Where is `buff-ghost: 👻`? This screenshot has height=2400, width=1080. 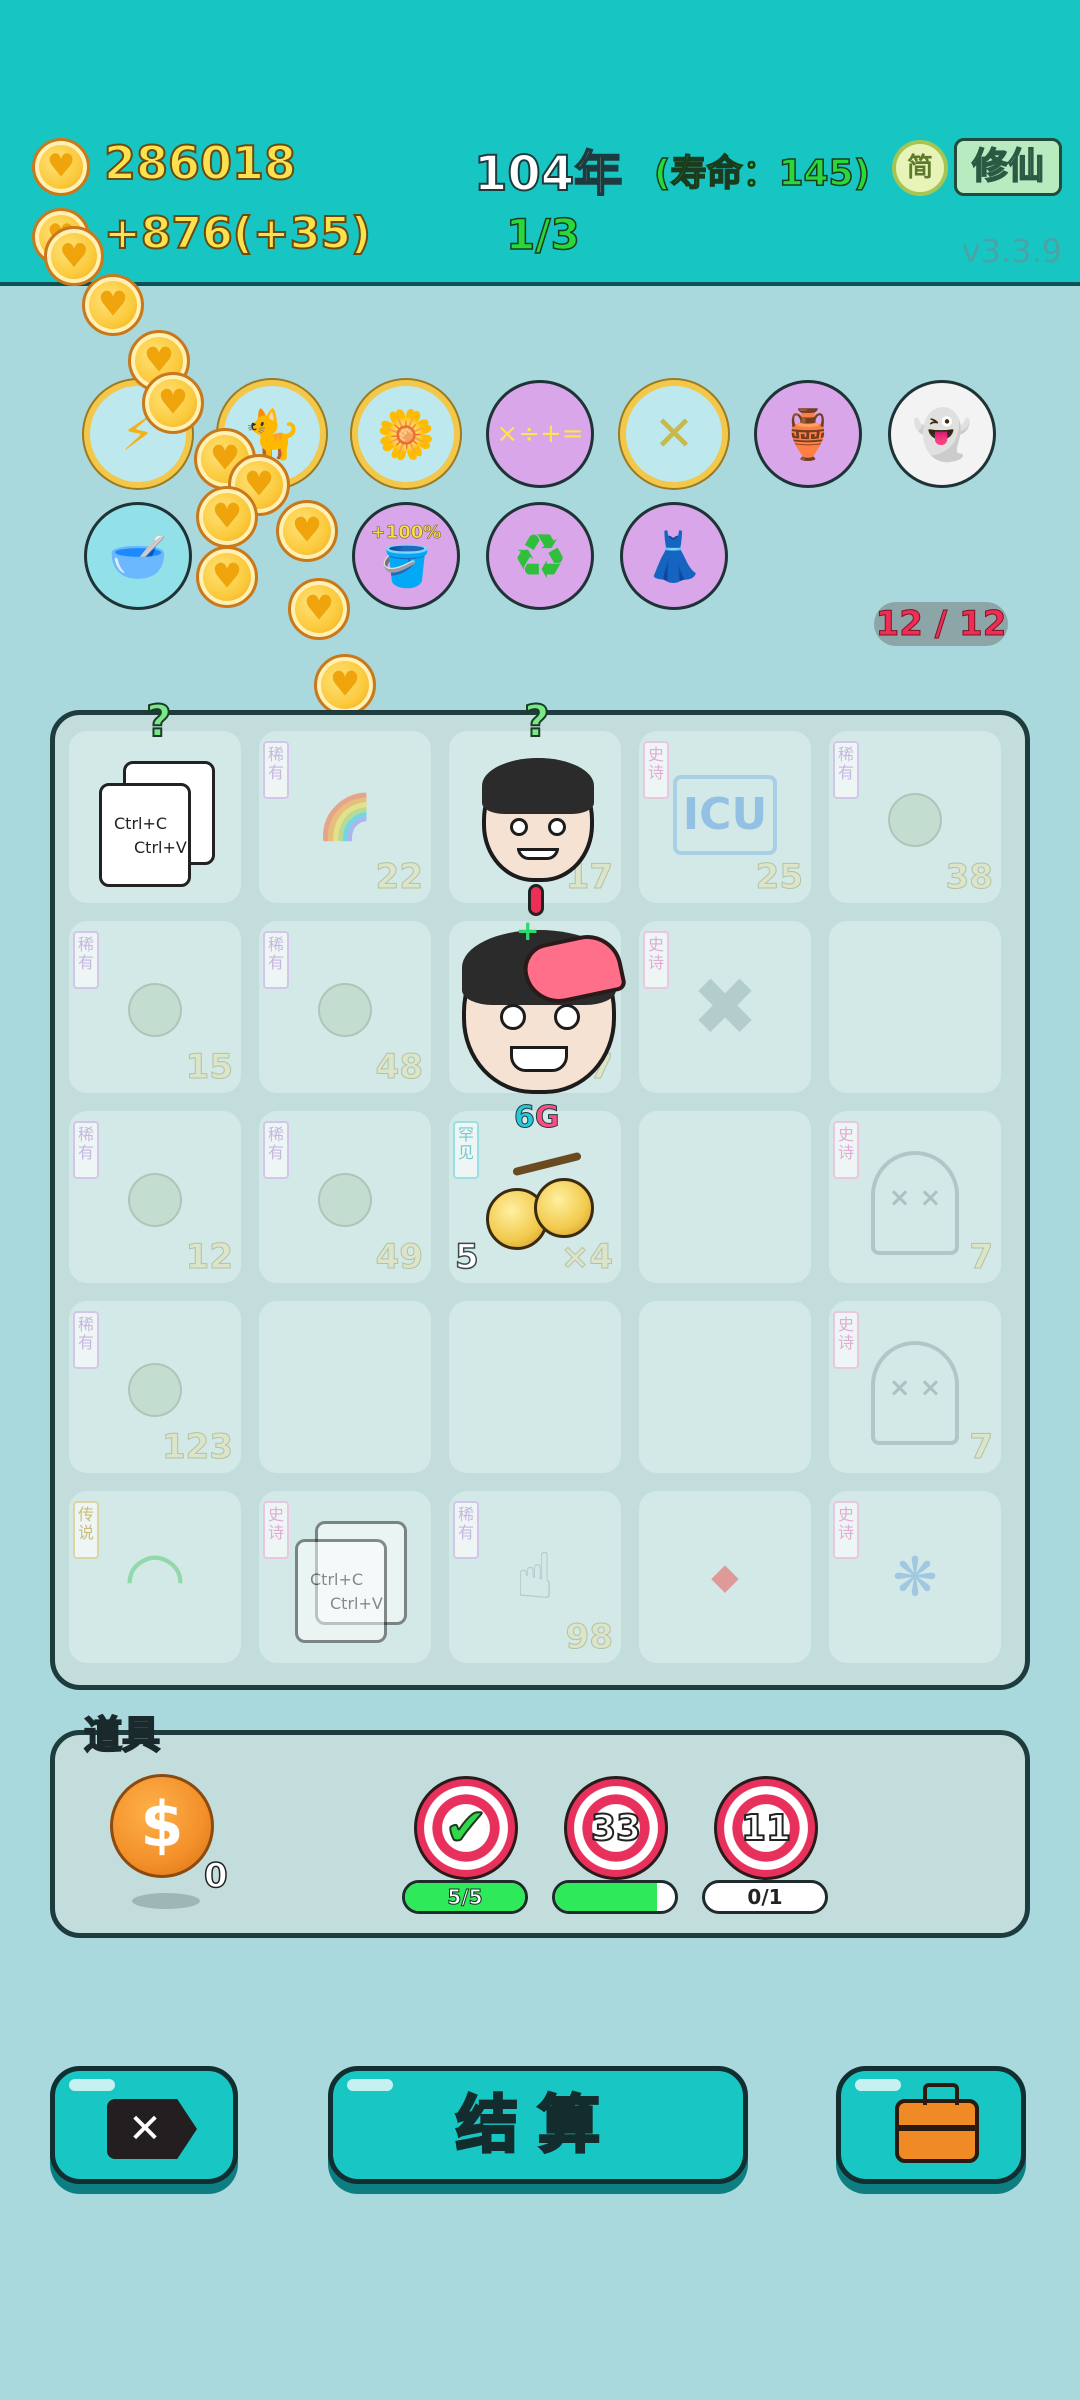
buff-ghost: 👻 is located at coordinates (942, 434).